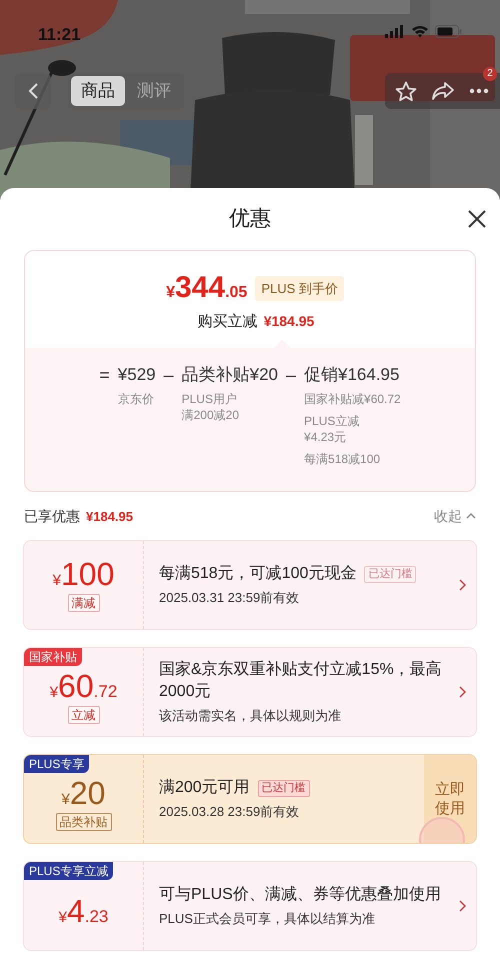 The image size is (500, 975). What do you see at coordinates (84, 715) in the screenshot?
I see `coupon-type-label: 立减` at bounding box center [84, 715].